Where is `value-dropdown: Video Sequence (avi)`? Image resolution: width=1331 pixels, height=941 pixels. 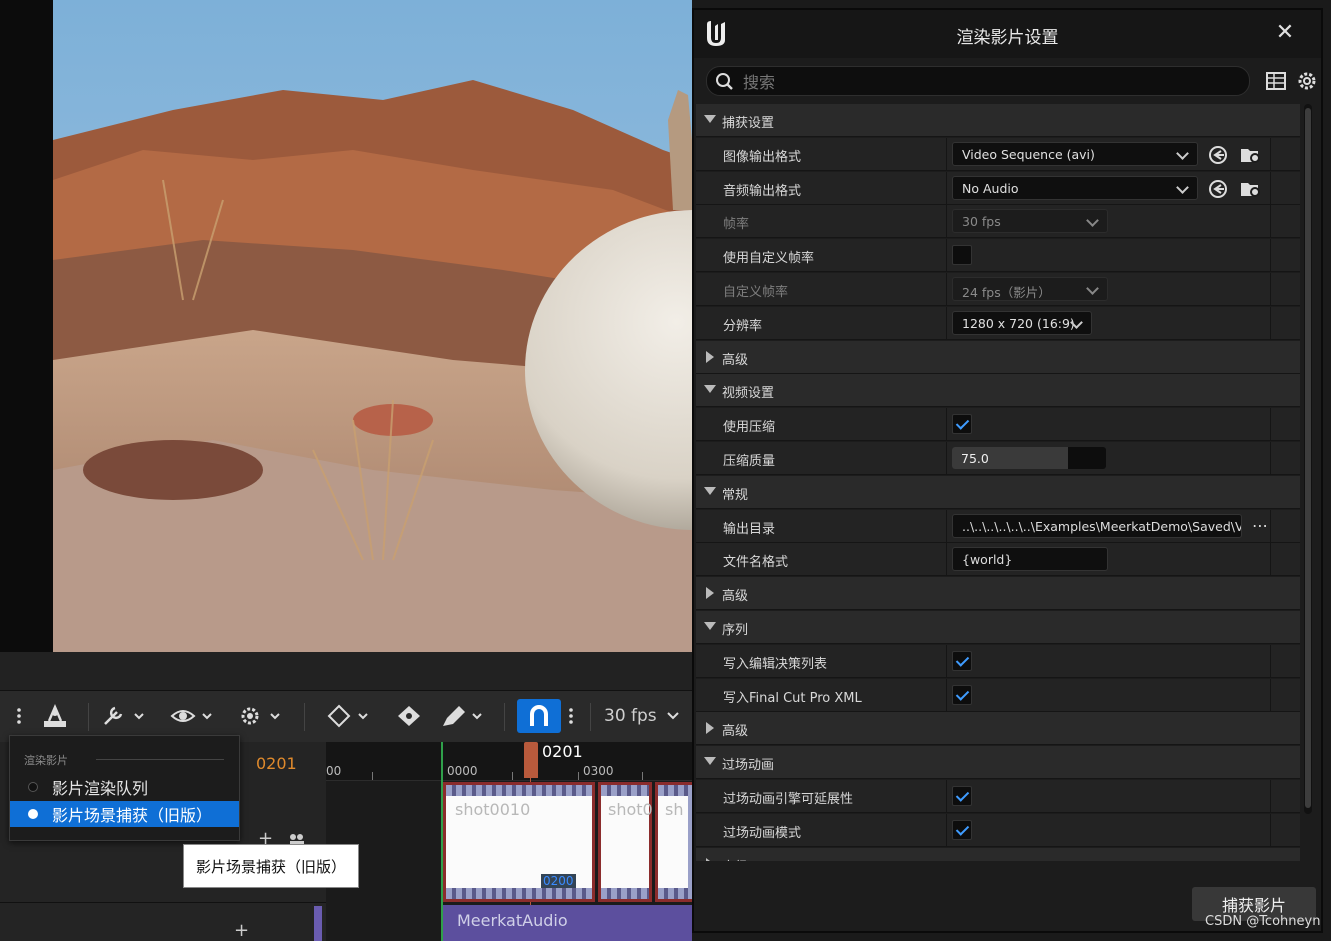 value-dropdown: Video Sequence (avi) is located at coordinates (1075, 154).